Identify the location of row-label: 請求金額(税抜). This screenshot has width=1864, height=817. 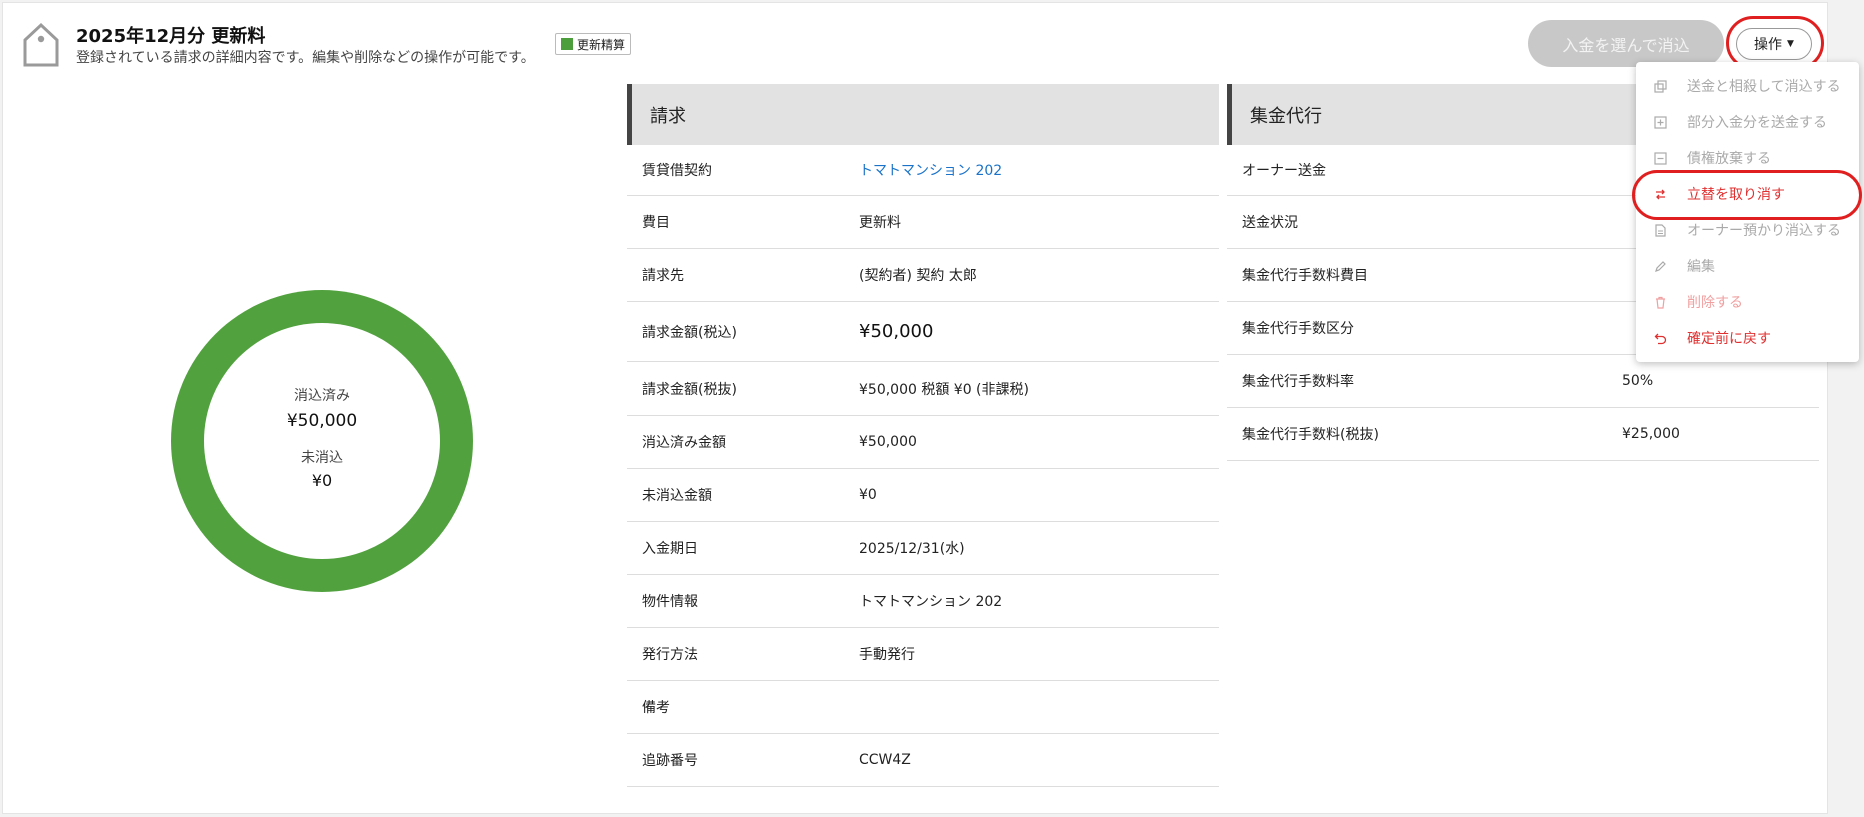
(689, 389).